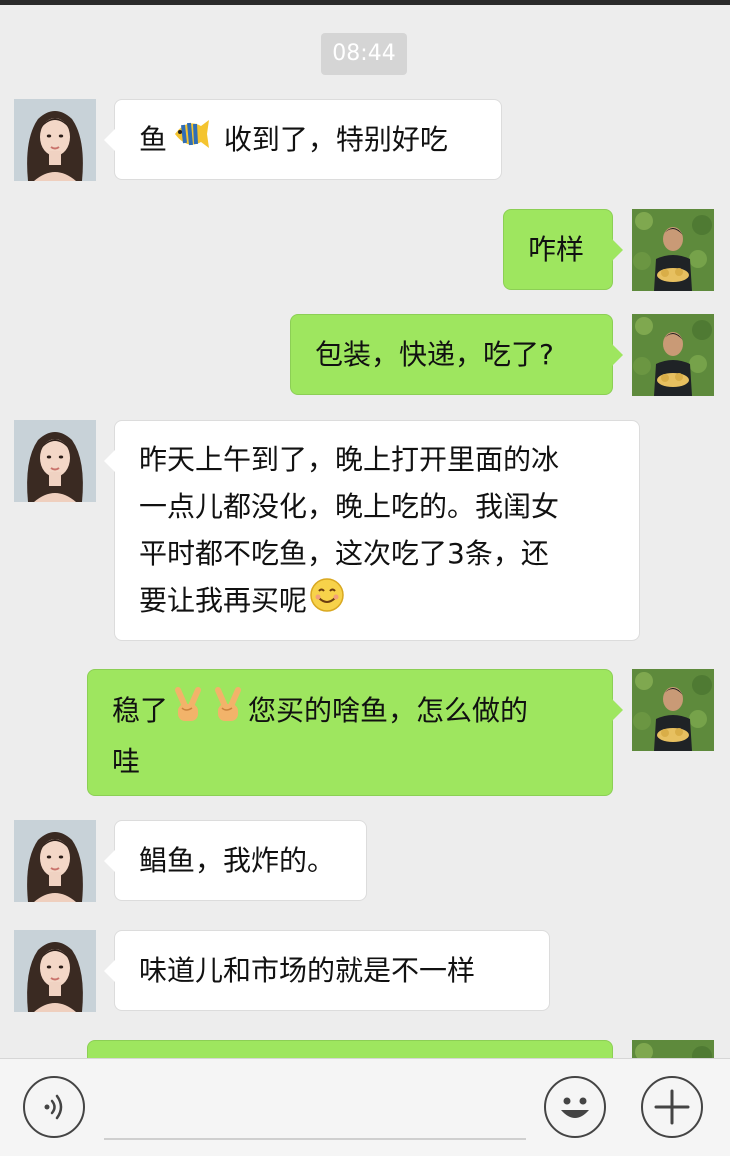  What do you see at coordinates (191, 141) in the screenshot?
I see `tropical-fish-emoji-icon` at bounding box center [191, 141].